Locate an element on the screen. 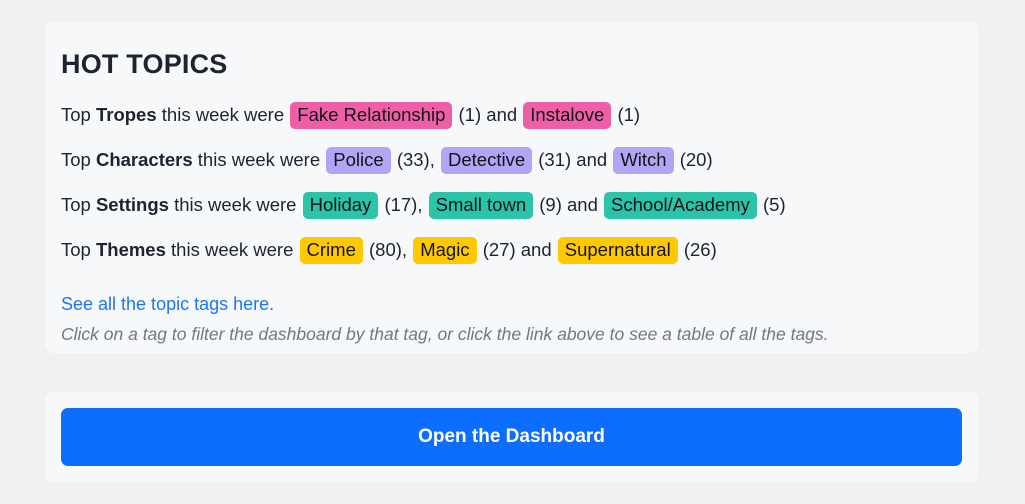 The height and width of the screenshot is (504, 1025). topic-tag-count: (80), is located at coordinates (388, 250).